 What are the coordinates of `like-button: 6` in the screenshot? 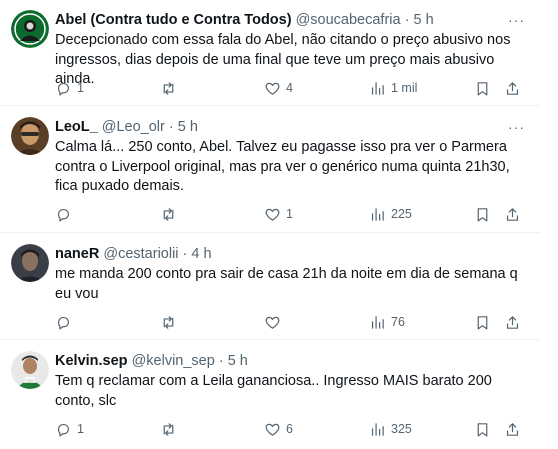 It's located at (278, 429).